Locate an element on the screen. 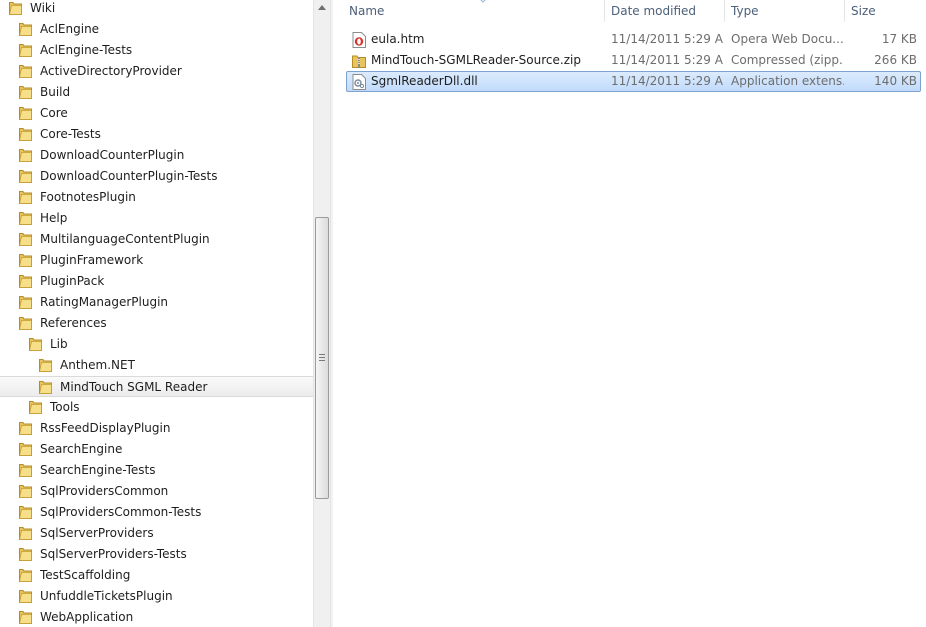 Image resolution: width=926 pixels, height=627 pixels. tree-node-downloadcounterplugin: DownloadCounterPlugin is located at coordinates (156, 155).